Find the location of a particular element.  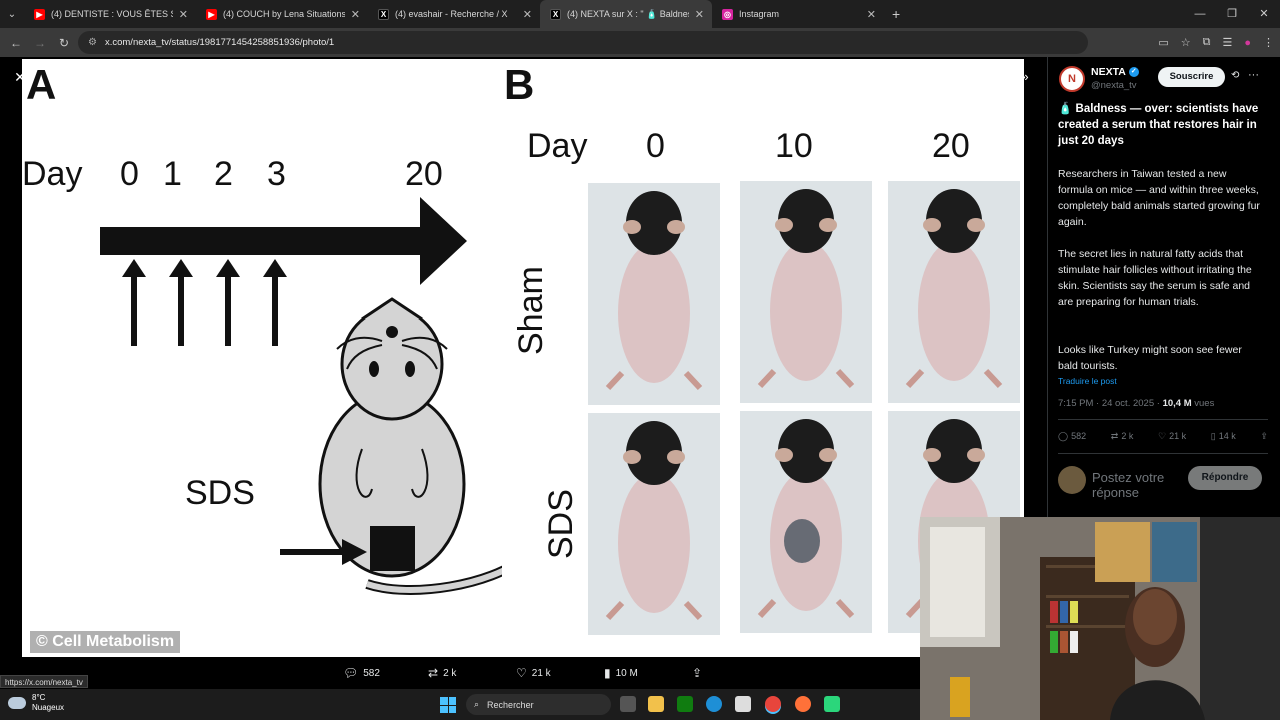

divider is located at coordinates (1163, 419).